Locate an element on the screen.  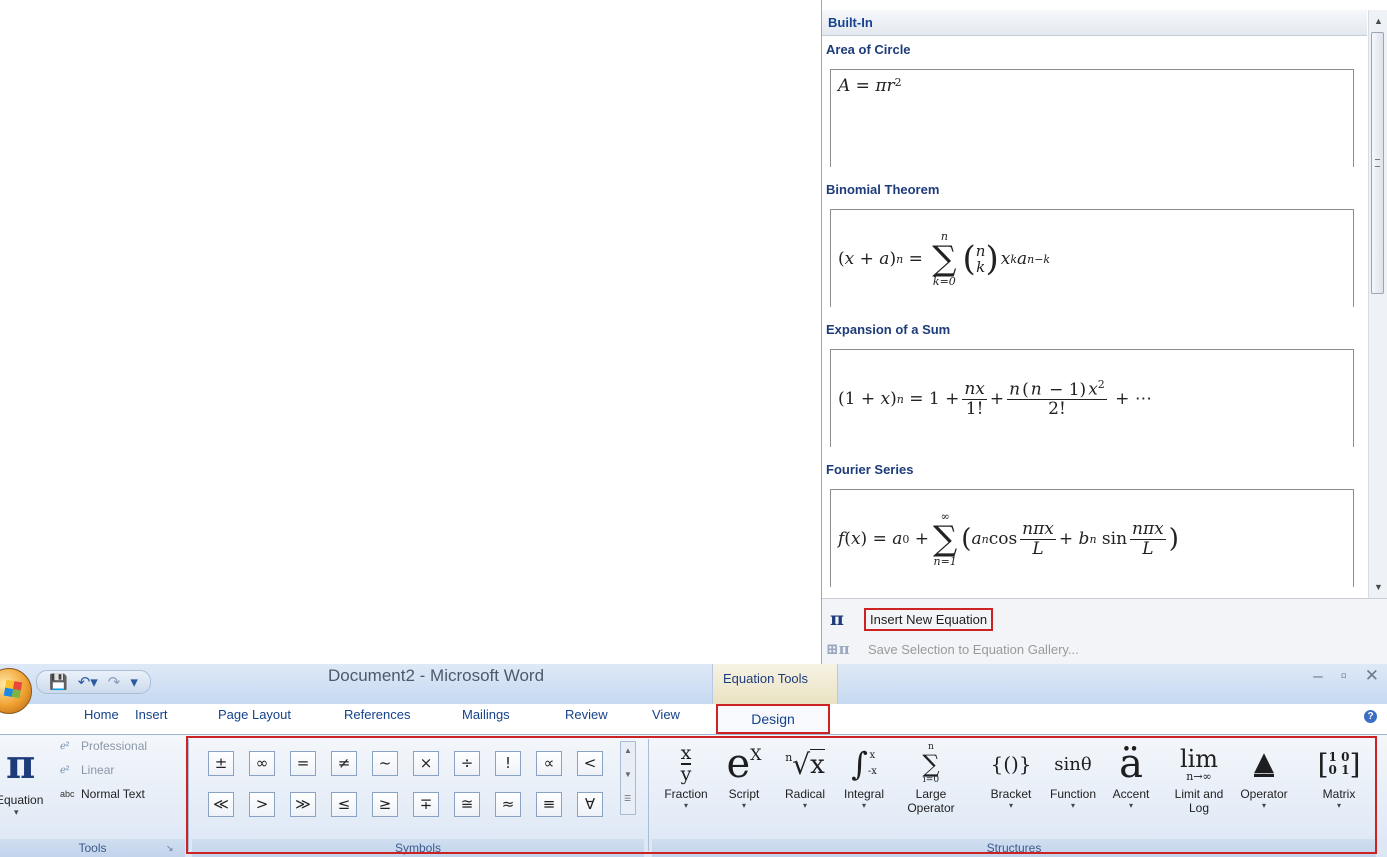
radical-button: n √ x Radical ▾ is located at coordinates (805, 788).